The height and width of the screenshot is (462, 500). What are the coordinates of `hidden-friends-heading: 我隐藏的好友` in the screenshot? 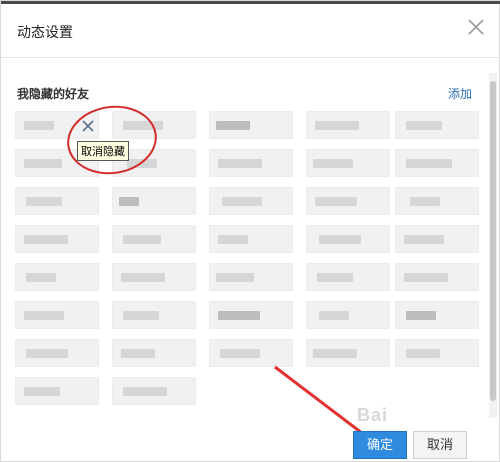 It's located at (53, 94).